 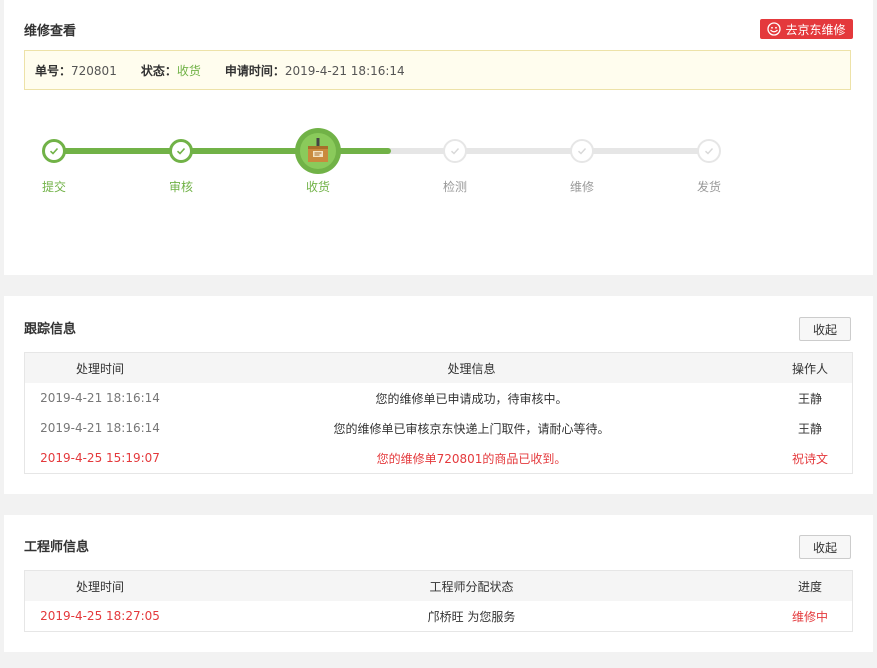 I want to click on row-time: 2019-4-25 15:19:07, so click(x=100, y=458).